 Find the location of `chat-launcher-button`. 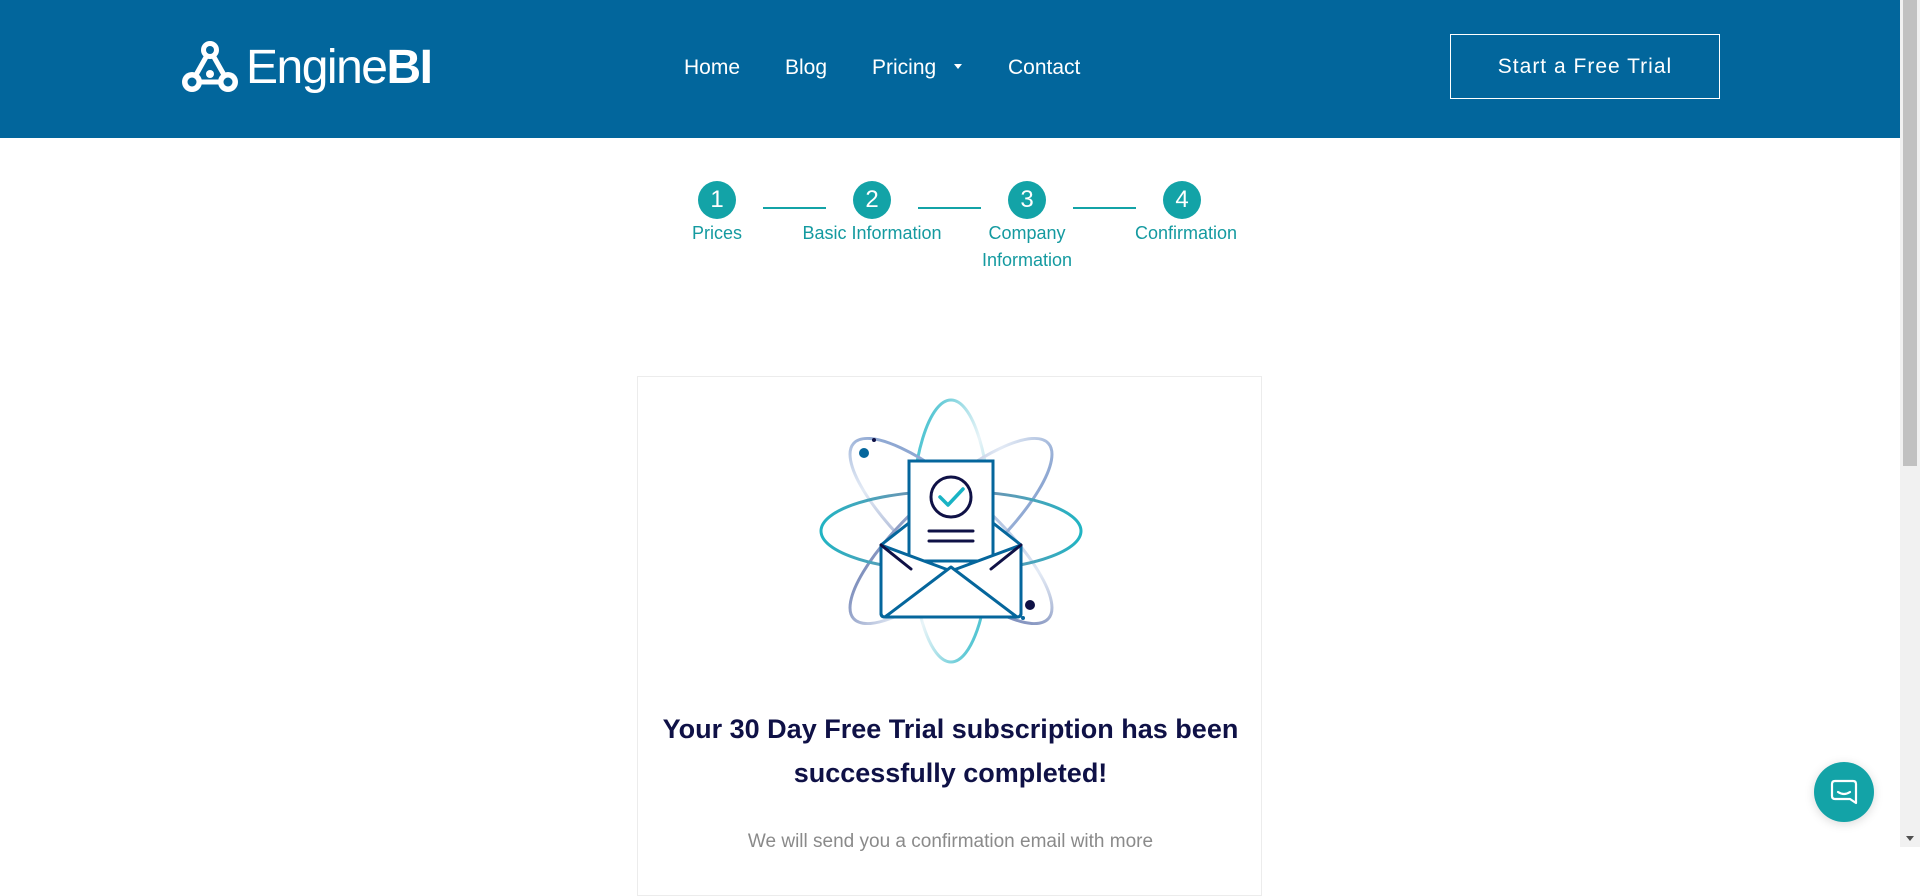

chat-launcher-button is located at coordinates (1844, 792).